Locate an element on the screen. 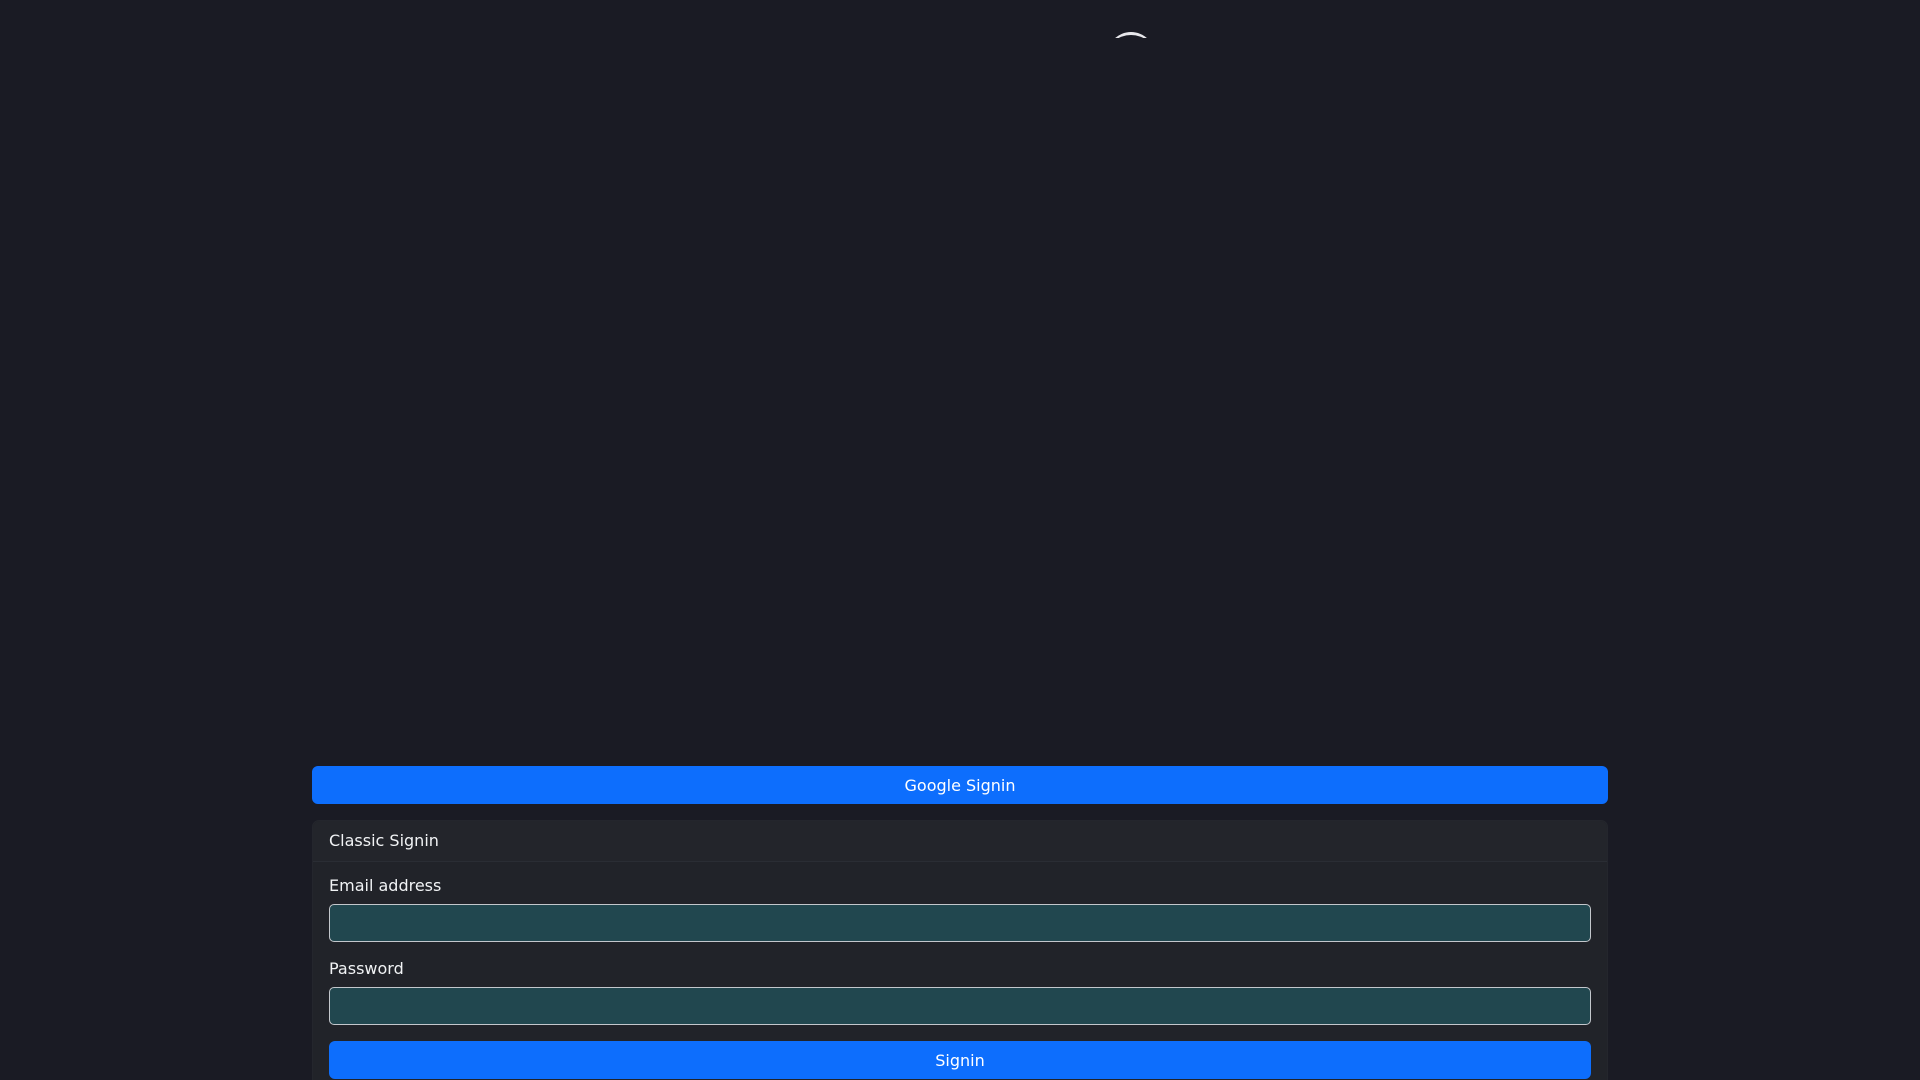 Image resolution: width=1920 pixels, height=1080 pixels. signin-button: Signin is located at coordinates (960, 1060).